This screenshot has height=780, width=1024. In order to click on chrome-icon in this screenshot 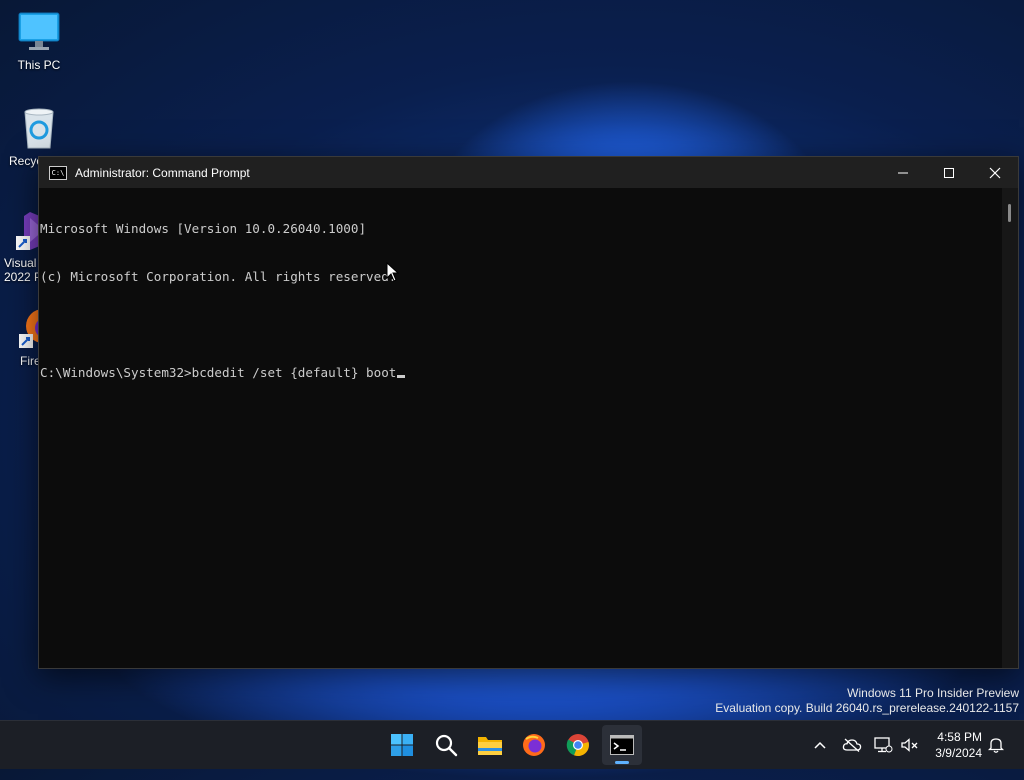, I will do `click(577, 745)`.